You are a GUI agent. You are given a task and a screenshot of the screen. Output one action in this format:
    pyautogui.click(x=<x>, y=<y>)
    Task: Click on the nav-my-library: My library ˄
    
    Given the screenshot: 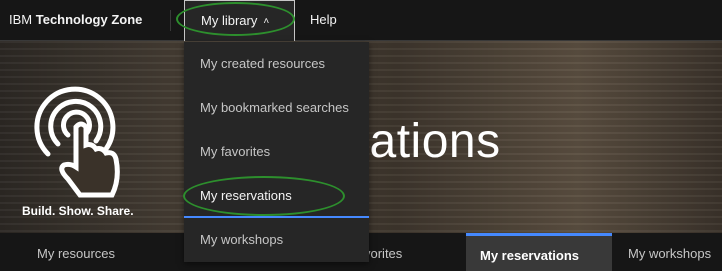 What is the action you would take?
    pyautogui.click(x=239, y=21)
    